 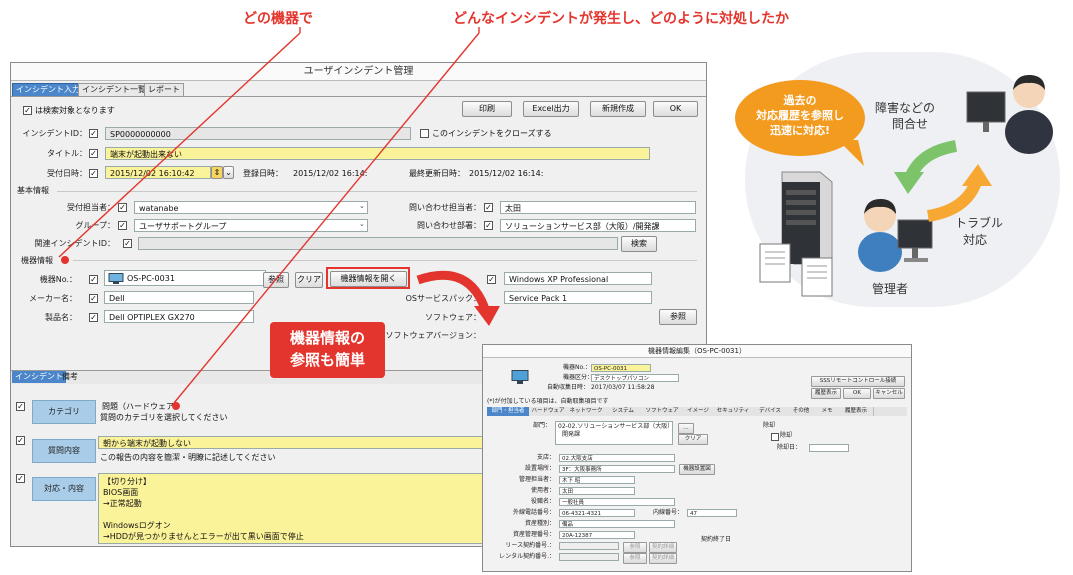 What do you see at coordinates (663, 558) in the screenshot?
I see `dw-rental-contract-button: 契約詳細` at bounding box center [663, 558].